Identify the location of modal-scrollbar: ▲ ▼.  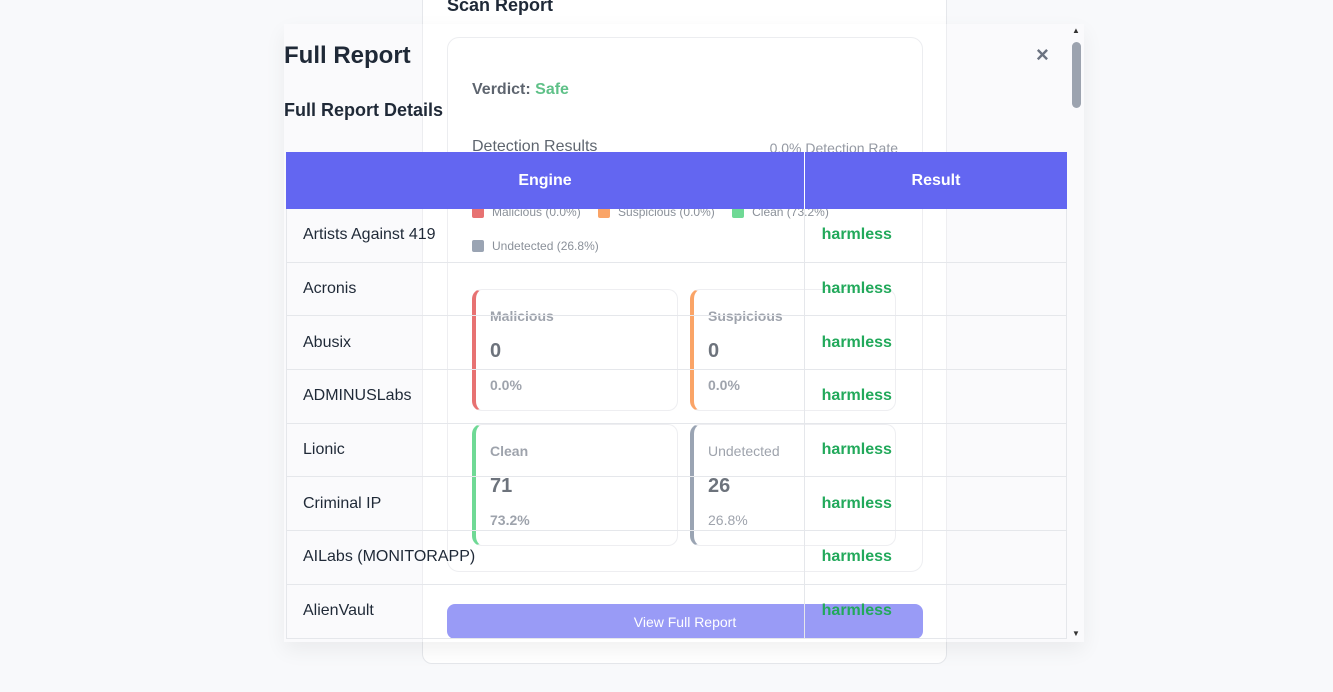
(1076, 333).